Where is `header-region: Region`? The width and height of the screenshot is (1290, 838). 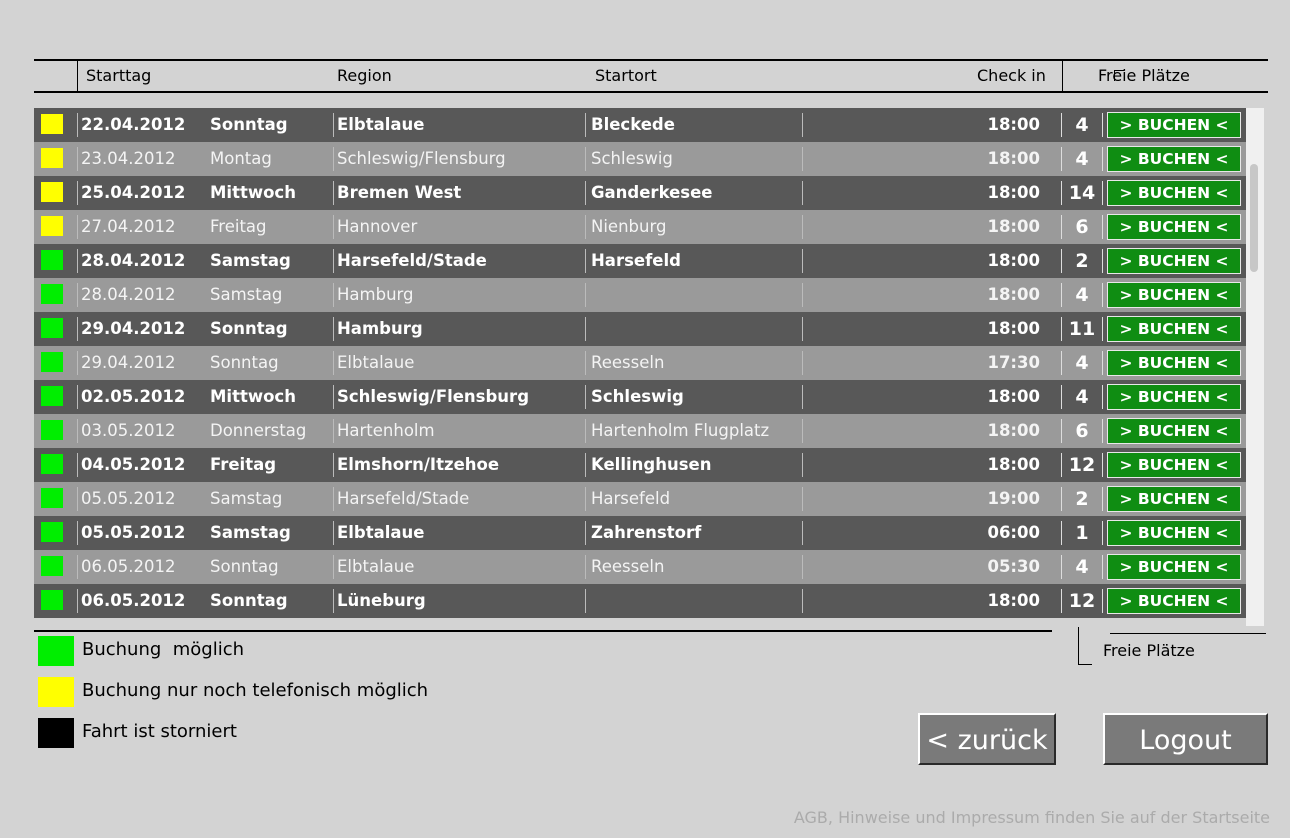
header-region: Region is located at coordinates (364, 75).